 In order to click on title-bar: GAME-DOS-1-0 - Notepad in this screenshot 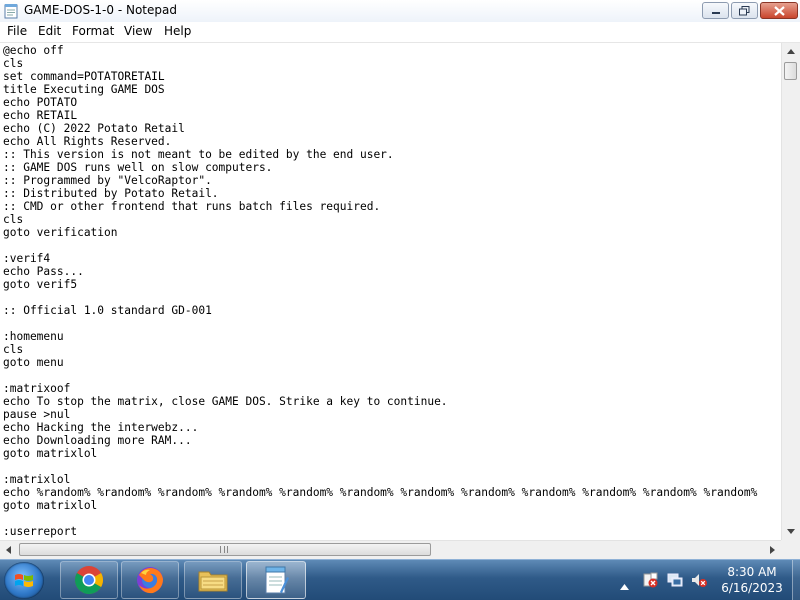, I will do `click(400, 11)`.